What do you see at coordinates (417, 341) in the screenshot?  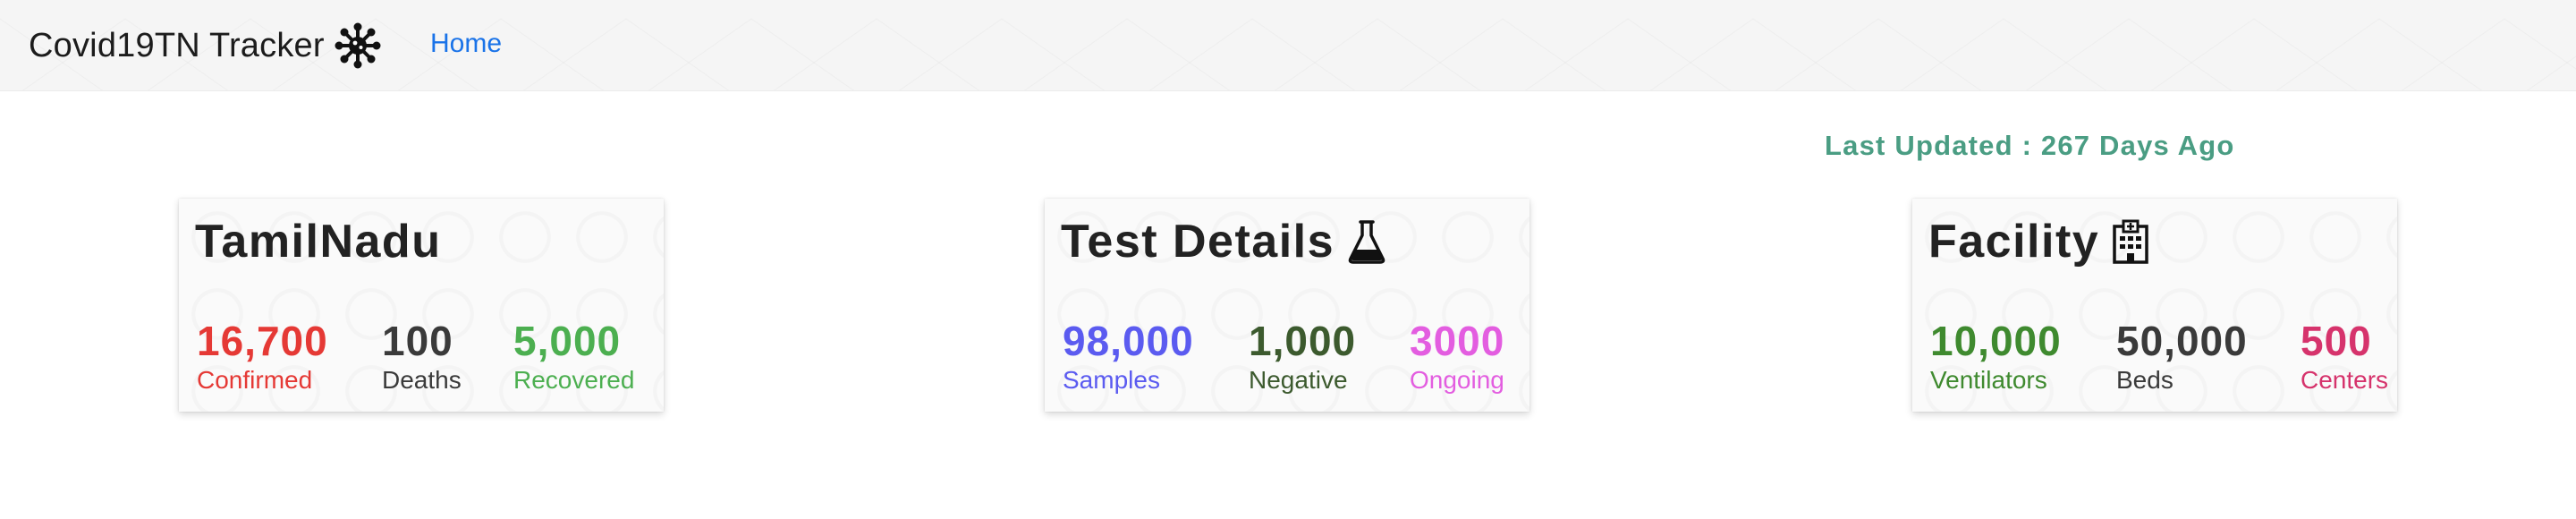 I see `stat-value: 100` at bounding box center [417, 341].